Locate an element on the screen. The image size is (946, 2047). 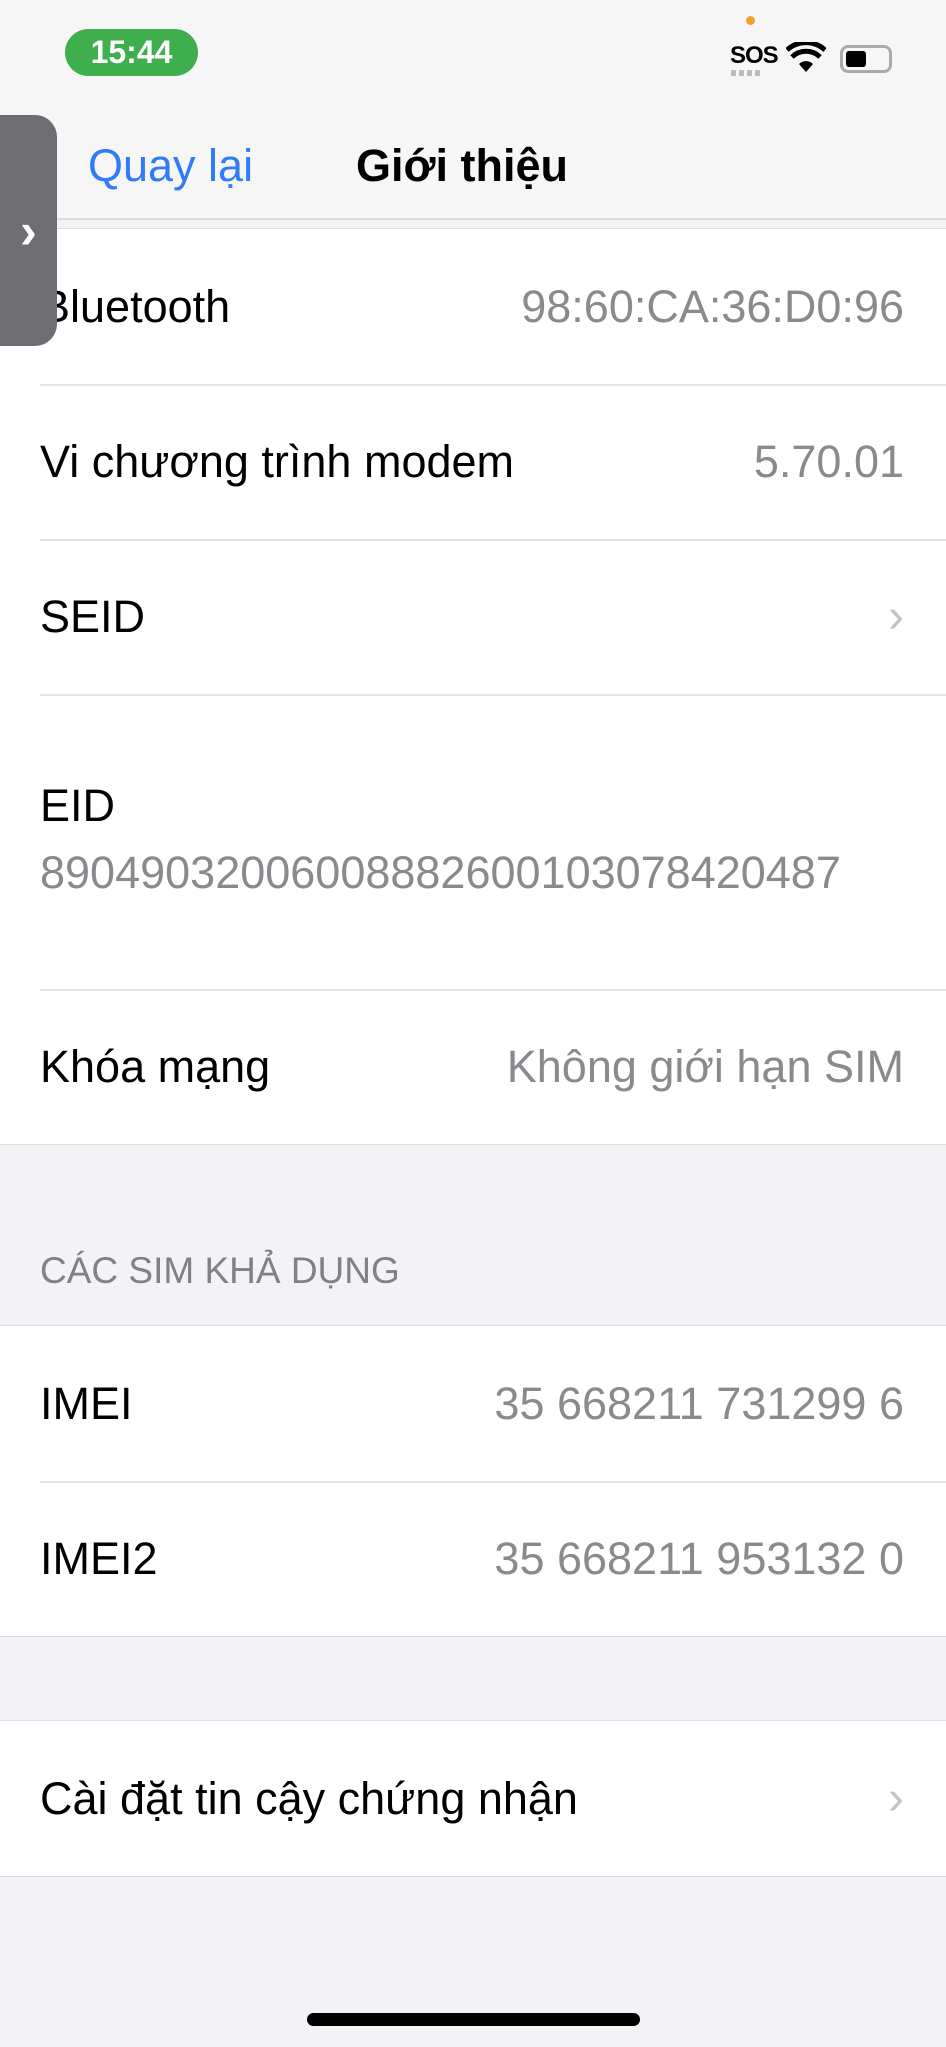
back-button: Quay lại is located at coordinates (170, 166).